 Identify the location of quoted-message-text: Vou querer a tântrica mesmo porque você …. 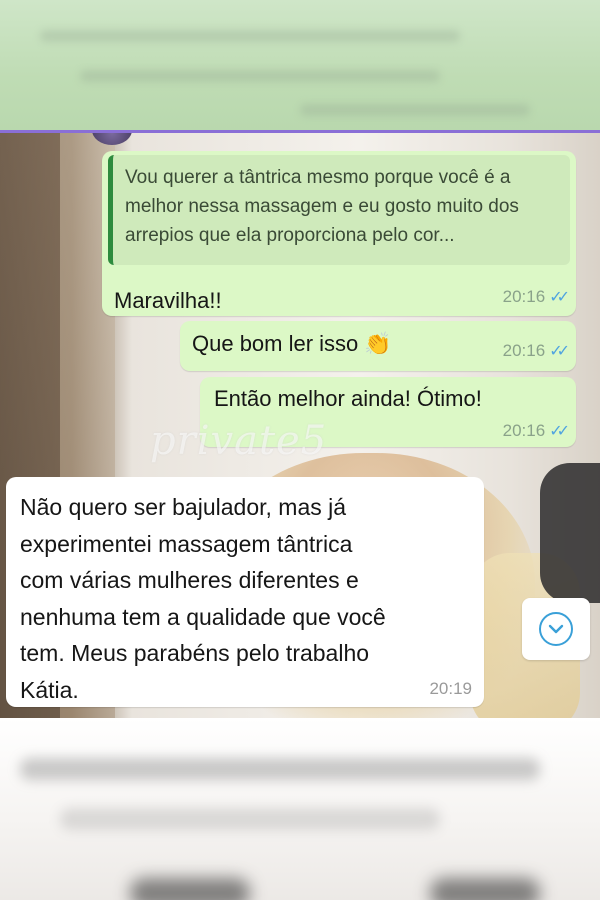
(322, 206).